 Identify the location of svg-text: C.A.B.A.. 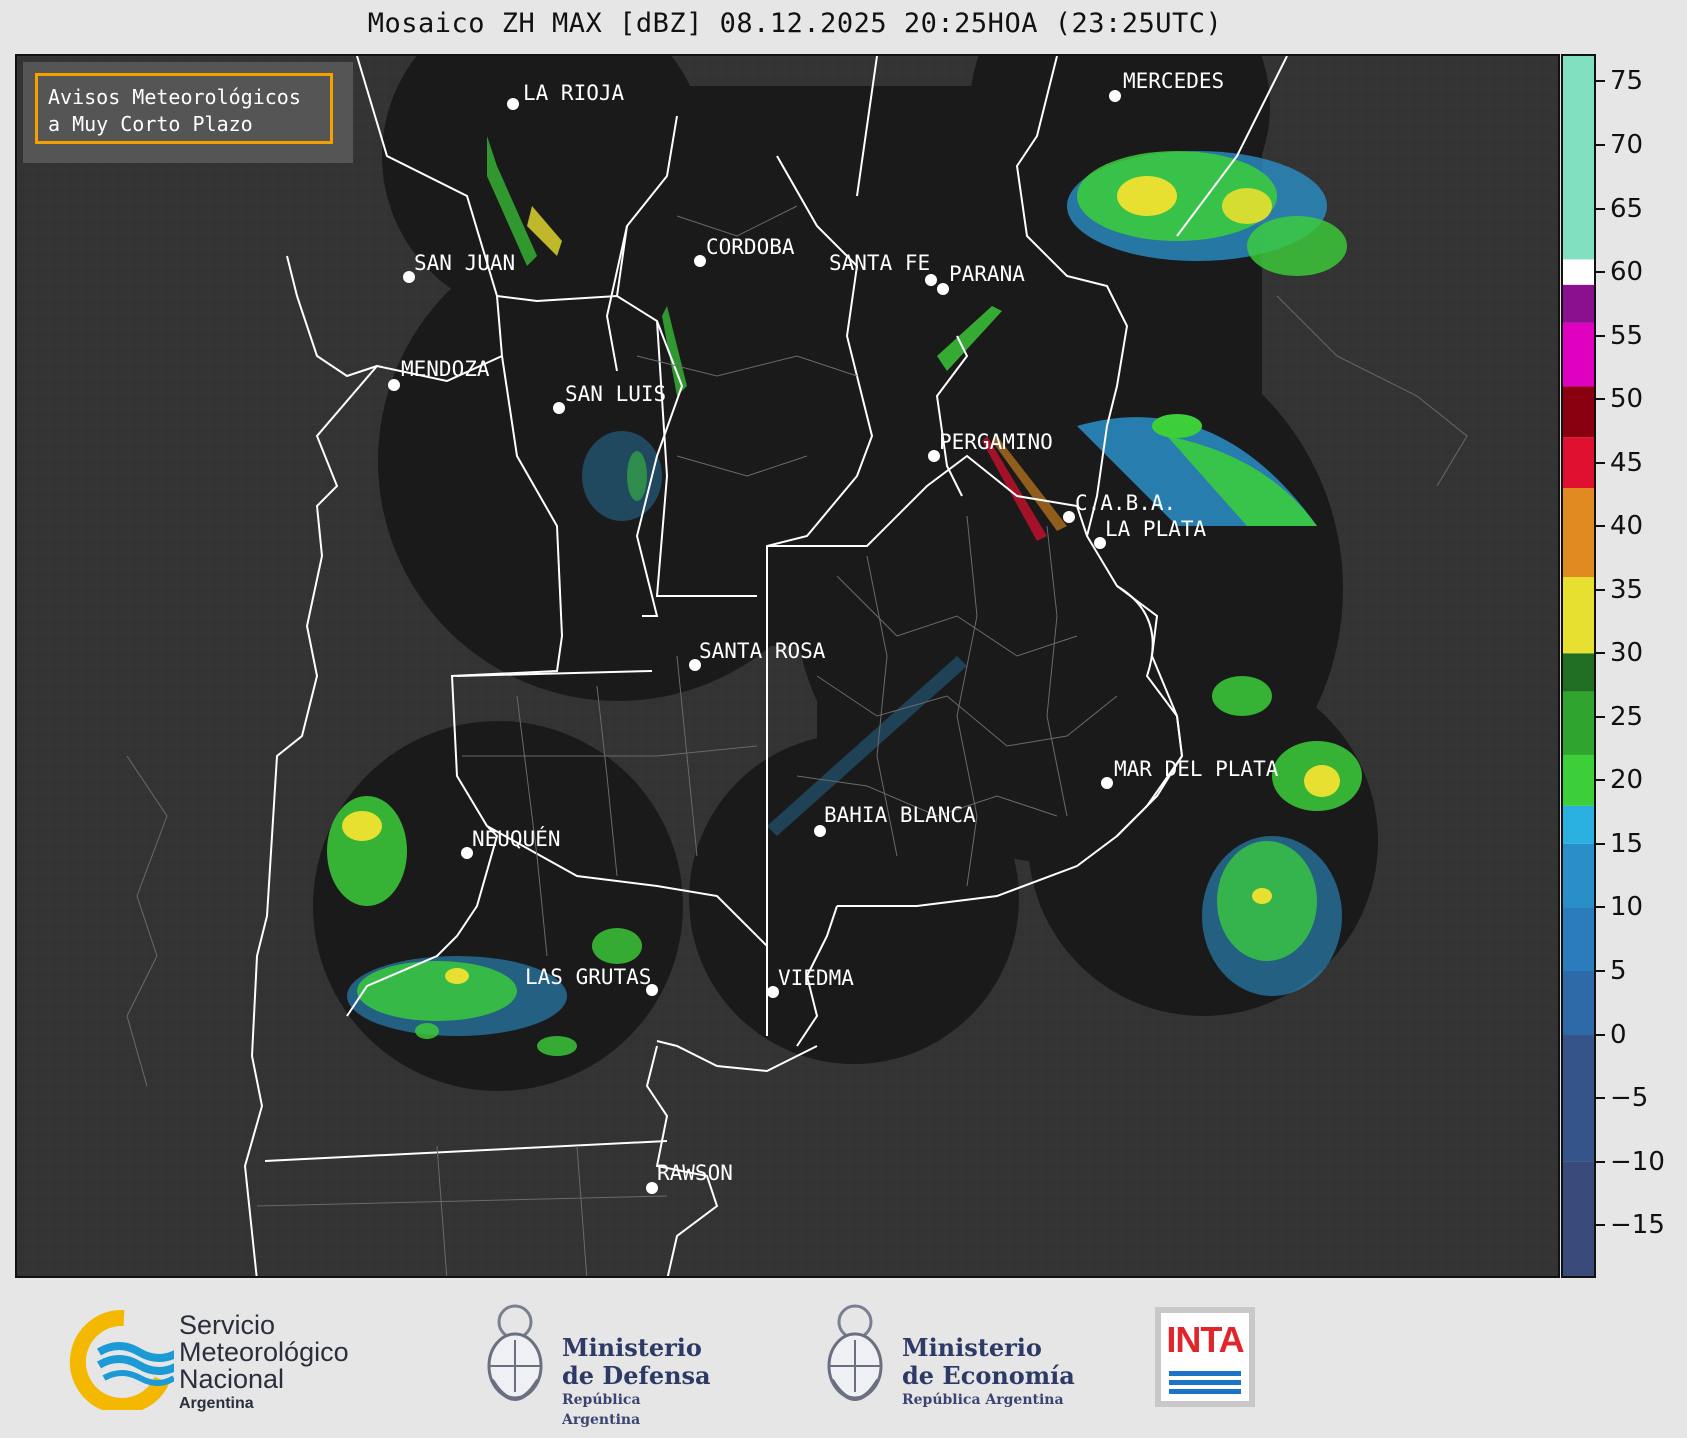
(1125, 503).